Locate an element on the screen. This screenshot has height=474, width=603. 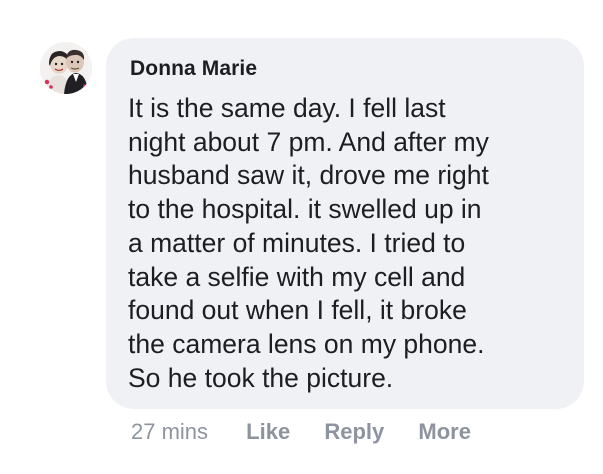
like-button: Like is located at coordinates (268, 432).